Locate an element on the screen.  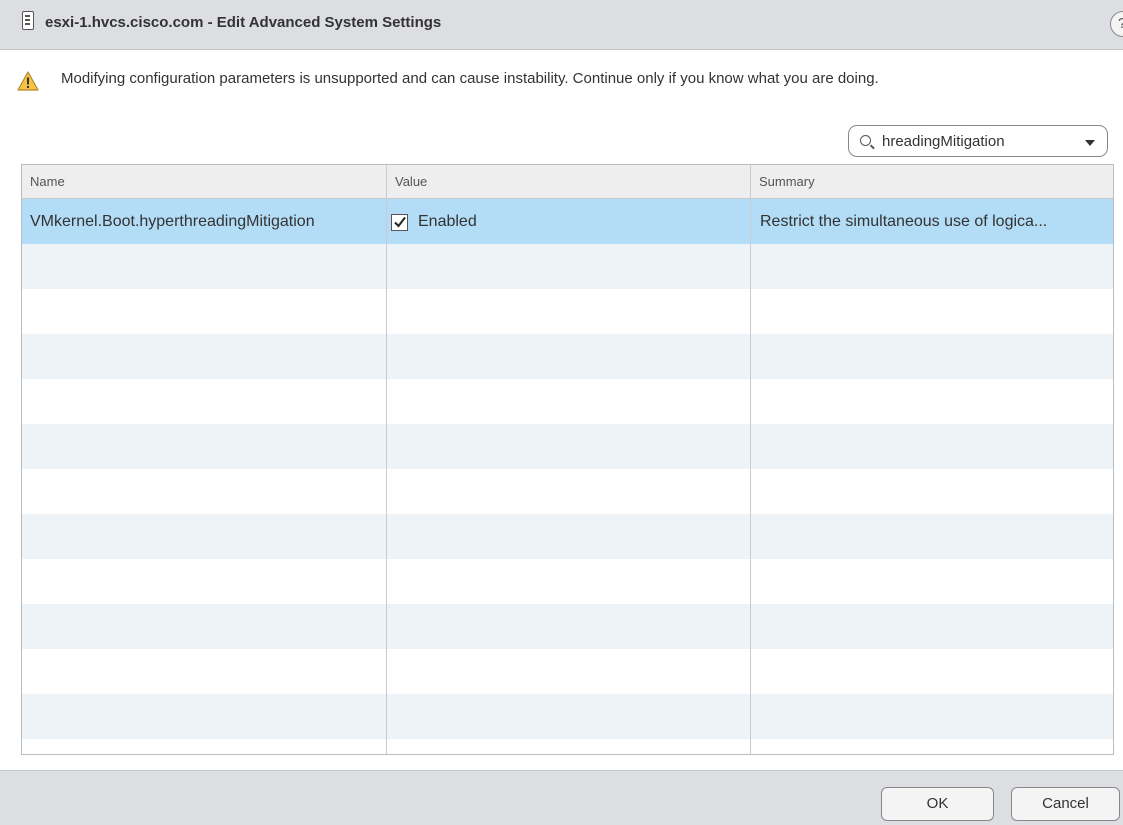
setting-value-label: Enabled is located at coordinates (447, 221).